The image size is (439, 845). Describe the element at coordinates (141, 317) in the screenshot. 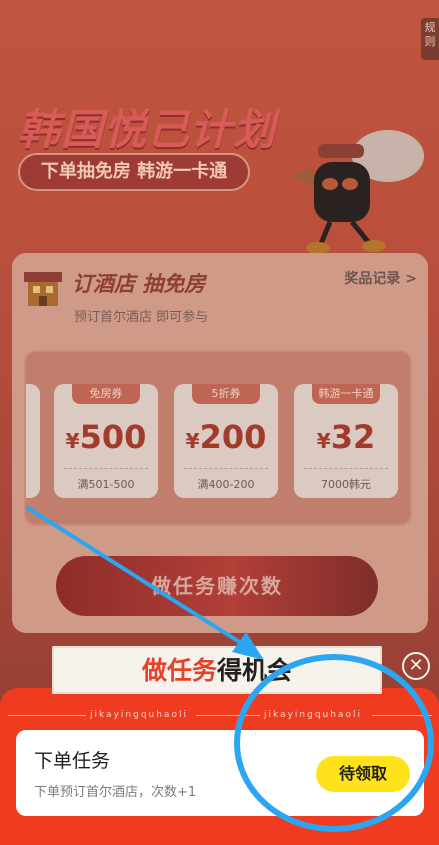

I see `card-subtitle: 预订首尔酒店 即可参与` at that location.